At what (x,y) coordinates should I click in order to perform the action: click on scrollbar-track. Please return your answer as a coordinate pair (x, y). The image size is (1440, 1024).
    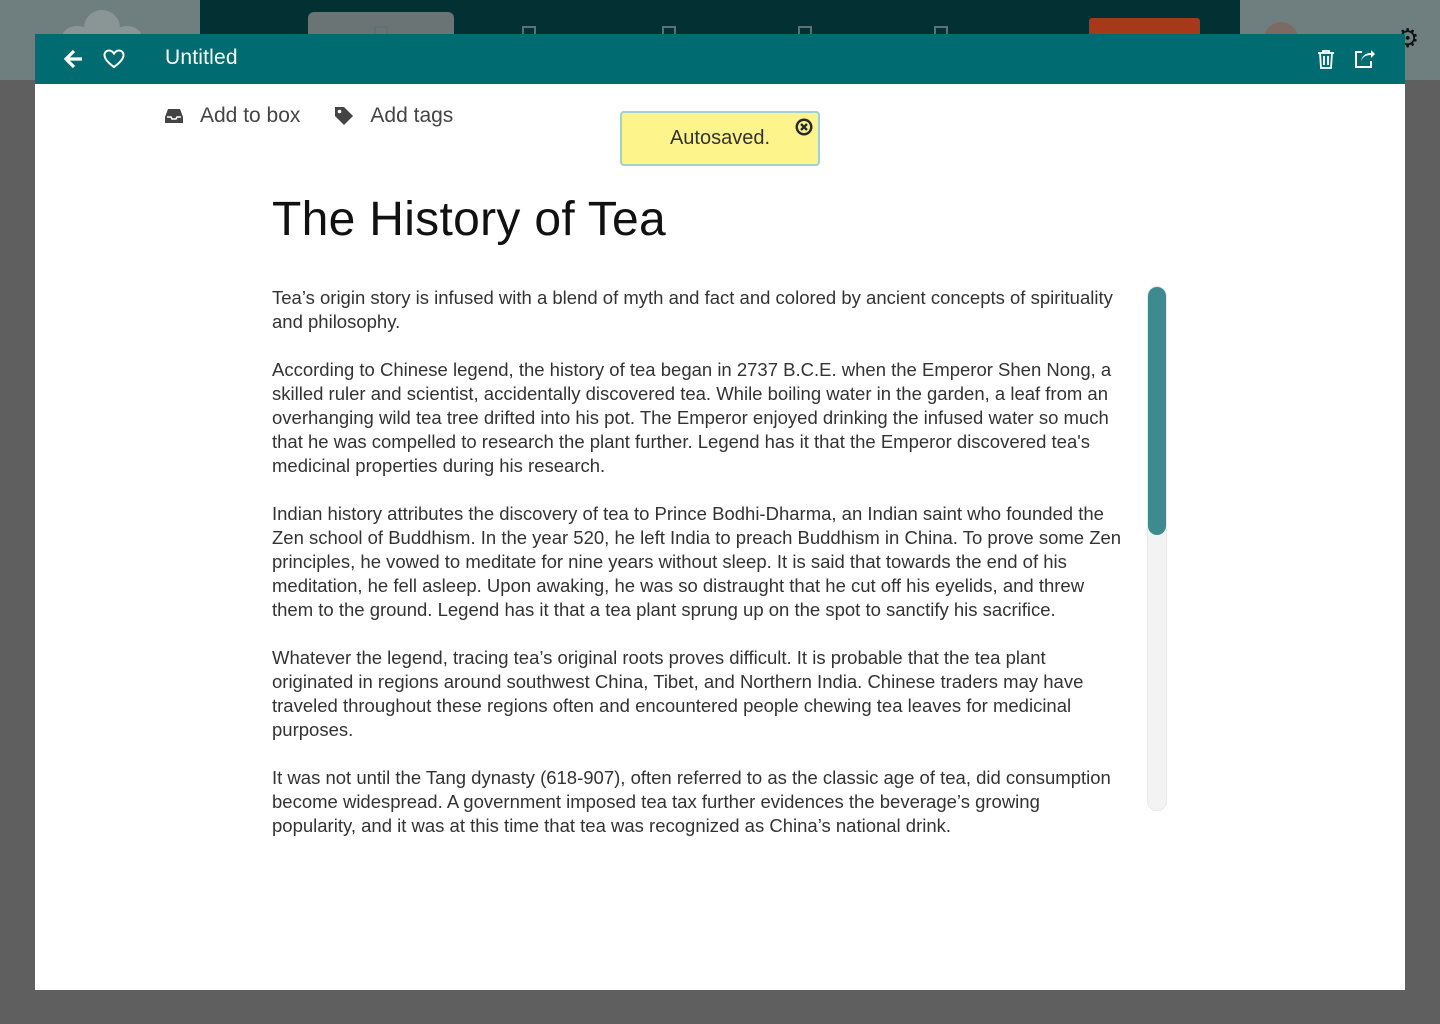
    Looking at the image, I should click on (1157, 548).